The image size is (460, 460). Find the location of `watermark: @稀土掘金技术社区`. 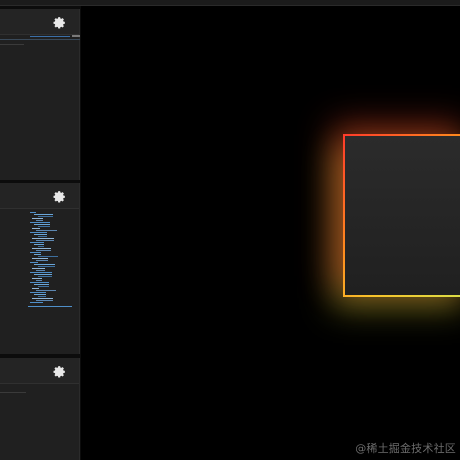

watermark: @稀土掘金技术社区 is located at coordinates (405, 448).